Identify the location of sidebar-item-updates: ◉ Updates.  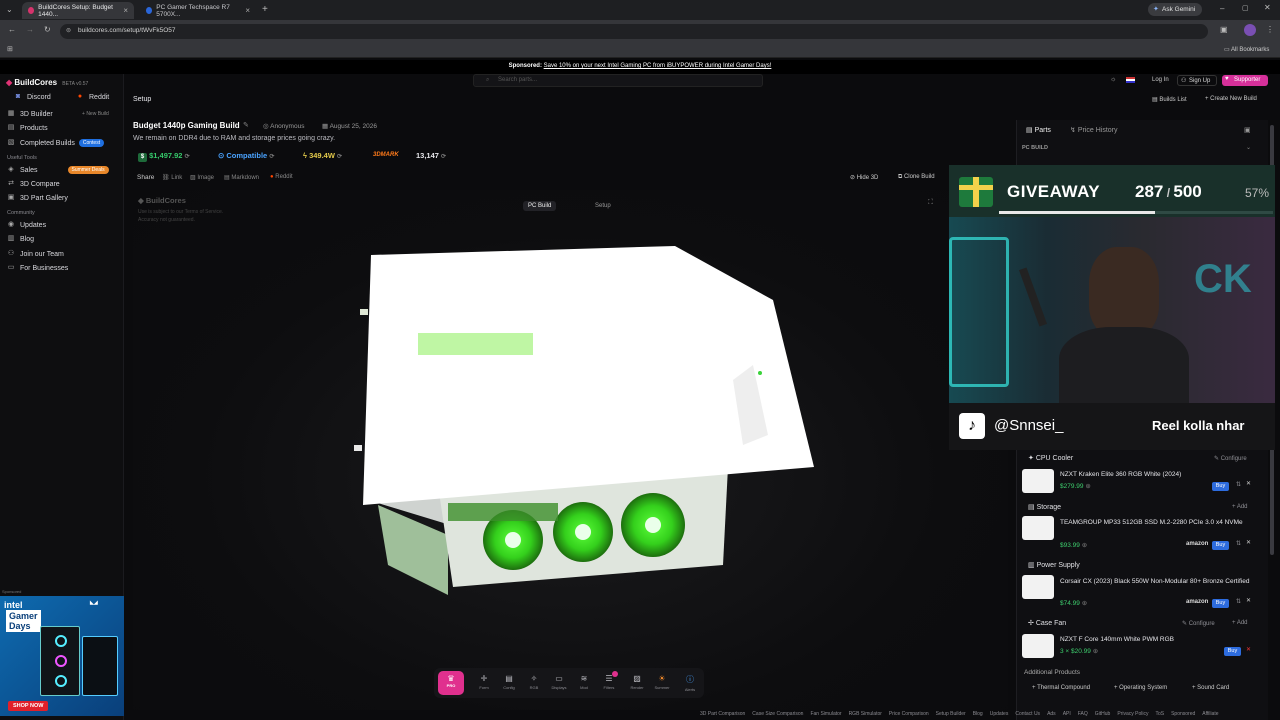
(26, 225).